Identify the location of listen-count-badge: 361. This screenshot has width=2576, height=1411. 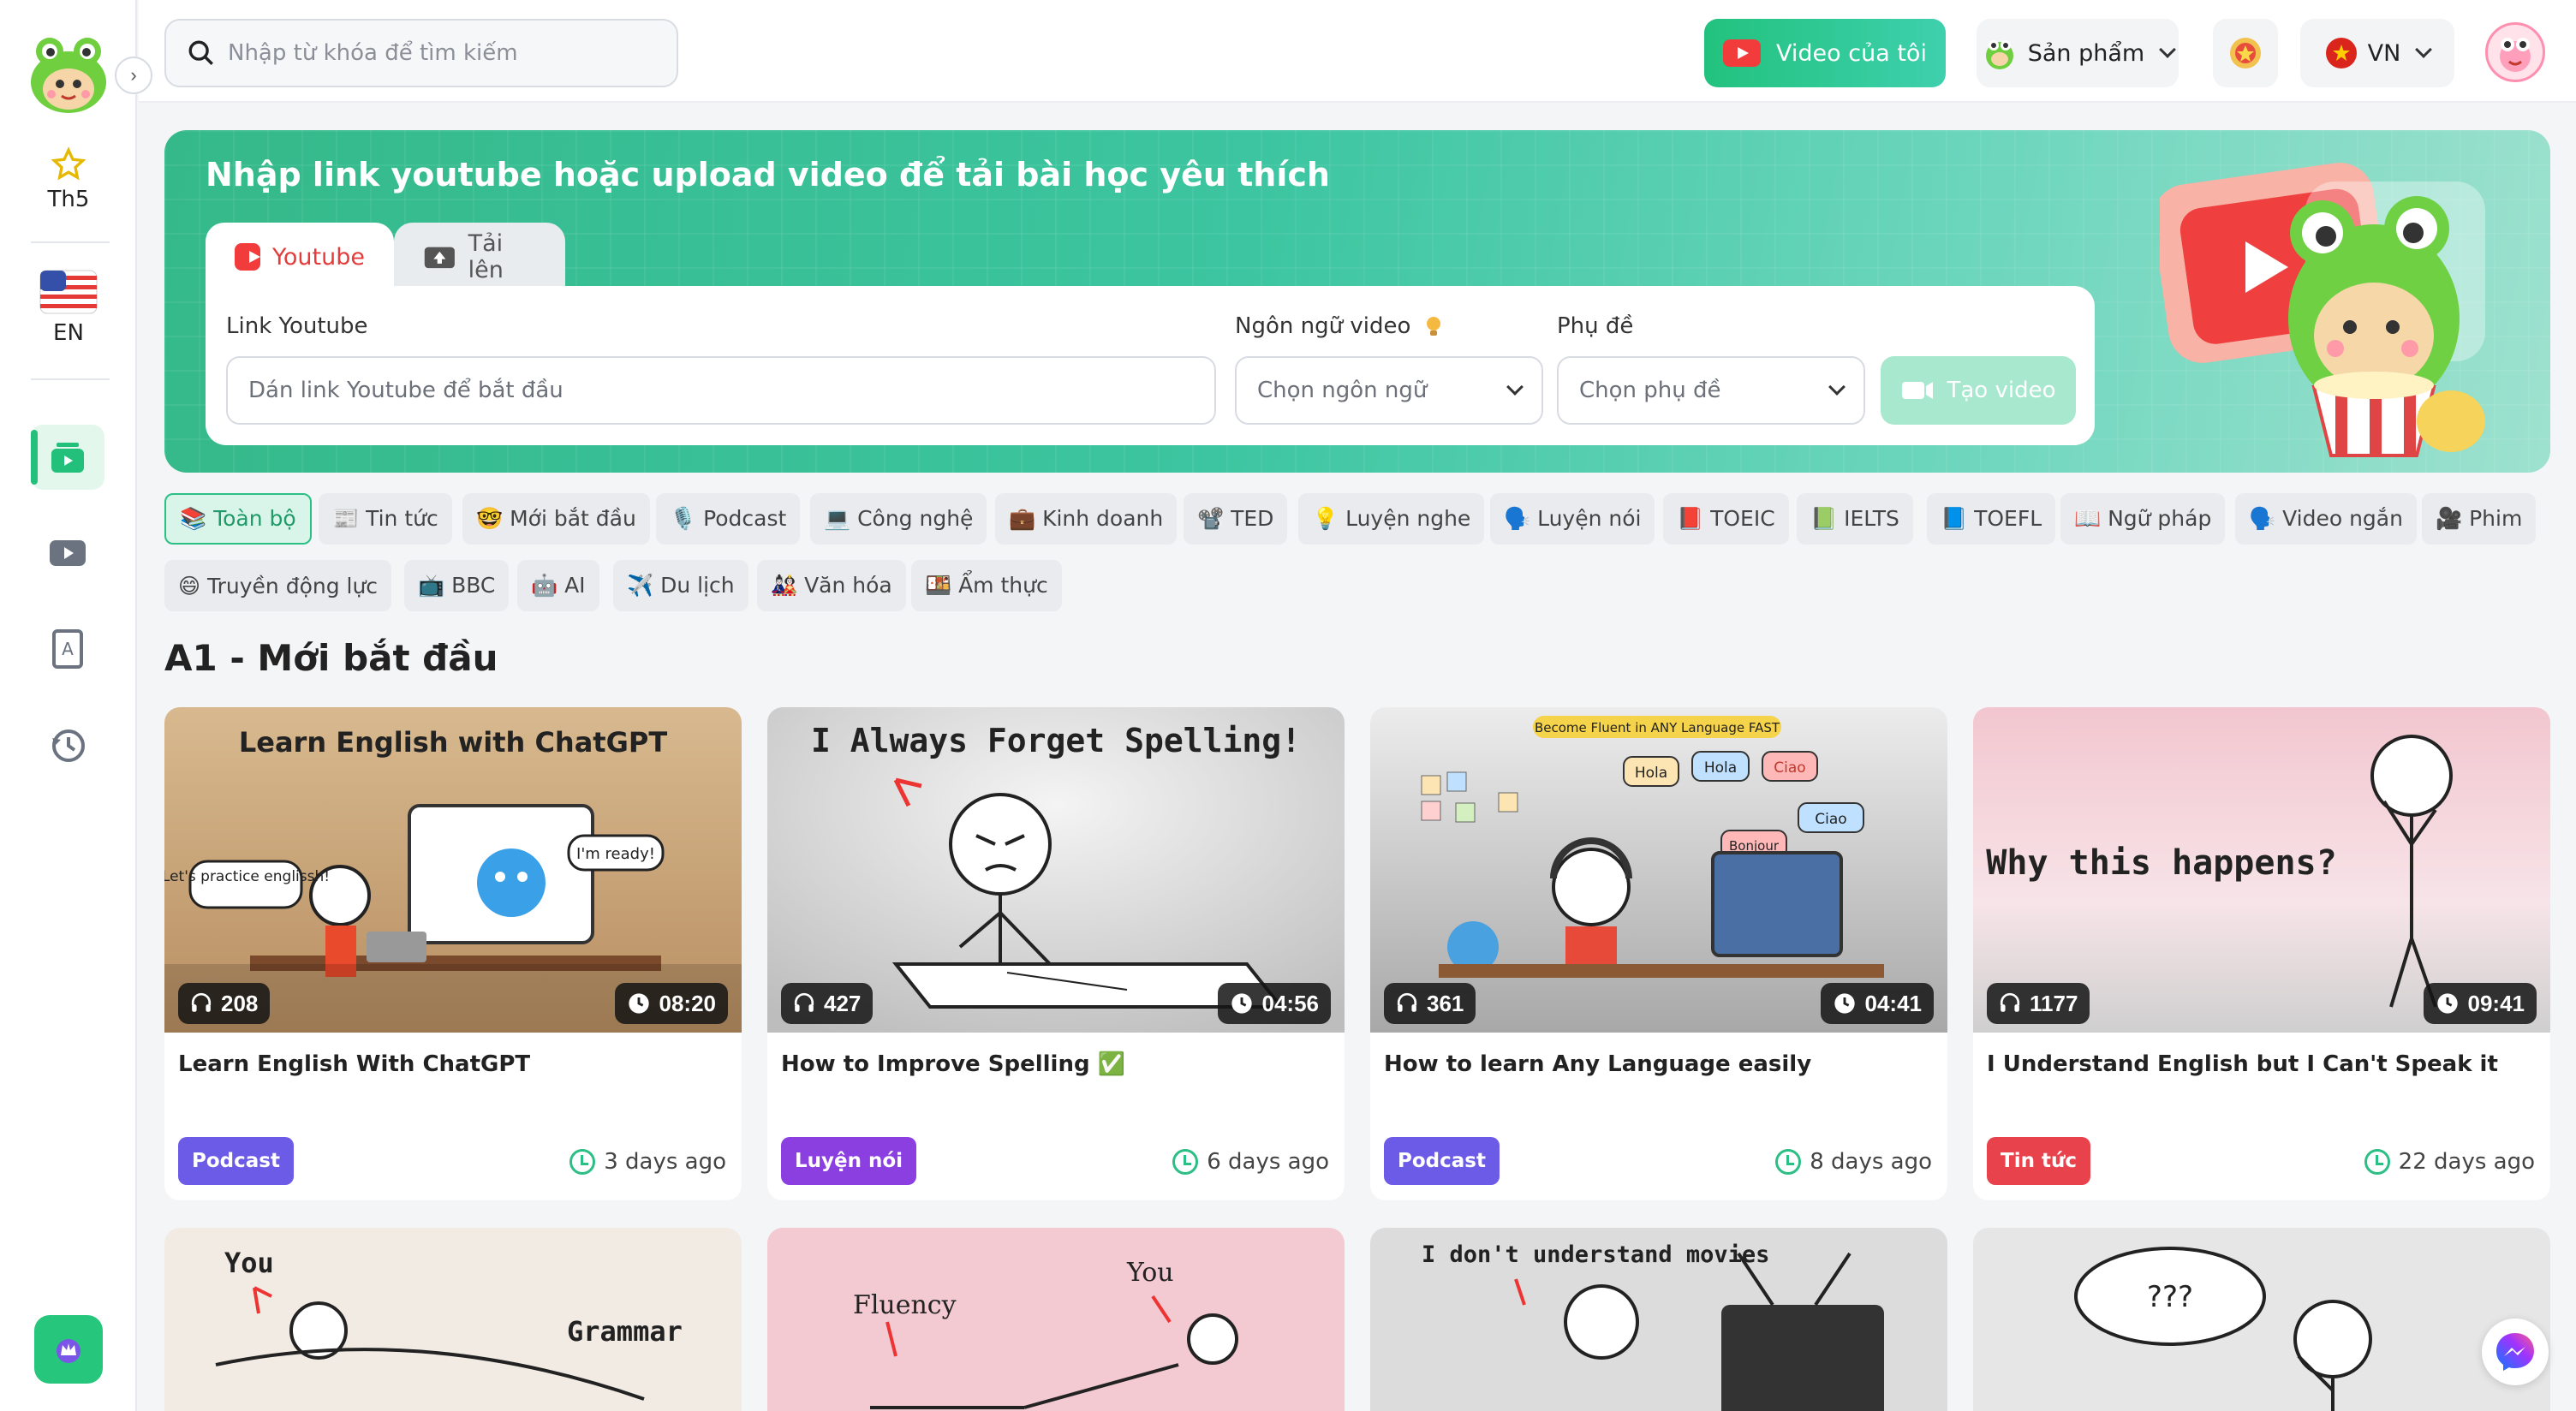
(1430, 1004).